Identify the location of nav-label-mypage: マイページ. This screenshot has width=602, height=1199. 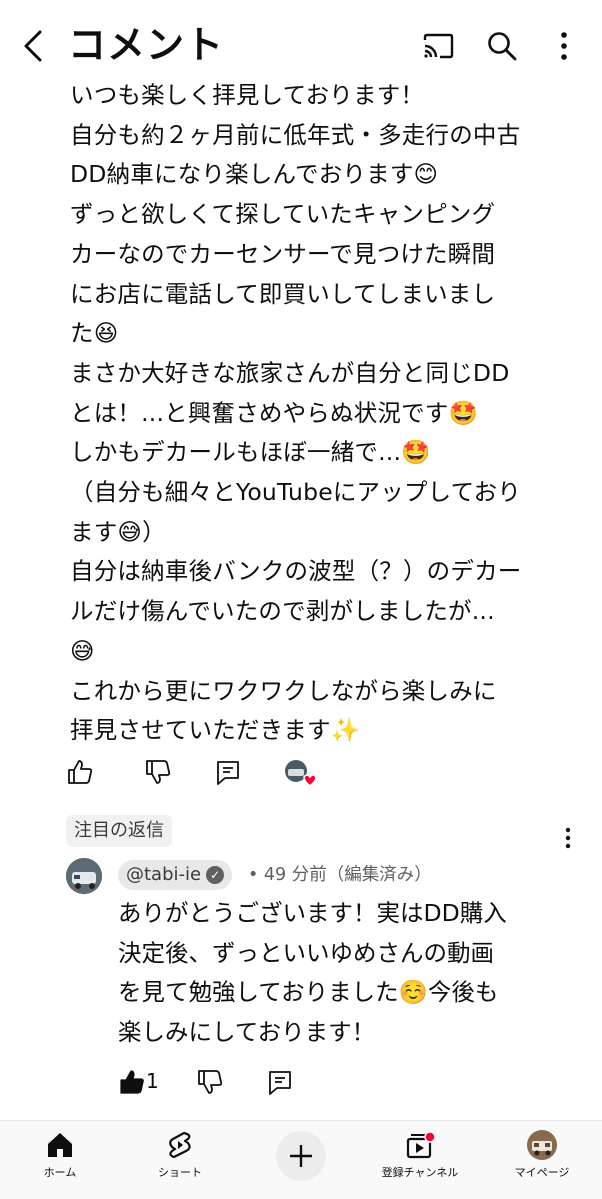
(542, 1172).